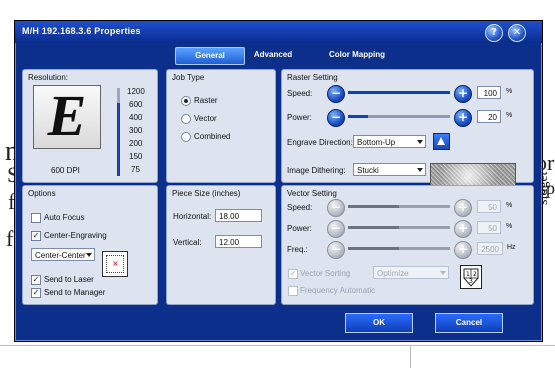 Image resolution: width=555 pixels, height=368 pixels. What do you see at coordinates (312, 193) in the screenshot?
I see `vector-setting-title: Vector Setting` at bounding box center [312, 193].